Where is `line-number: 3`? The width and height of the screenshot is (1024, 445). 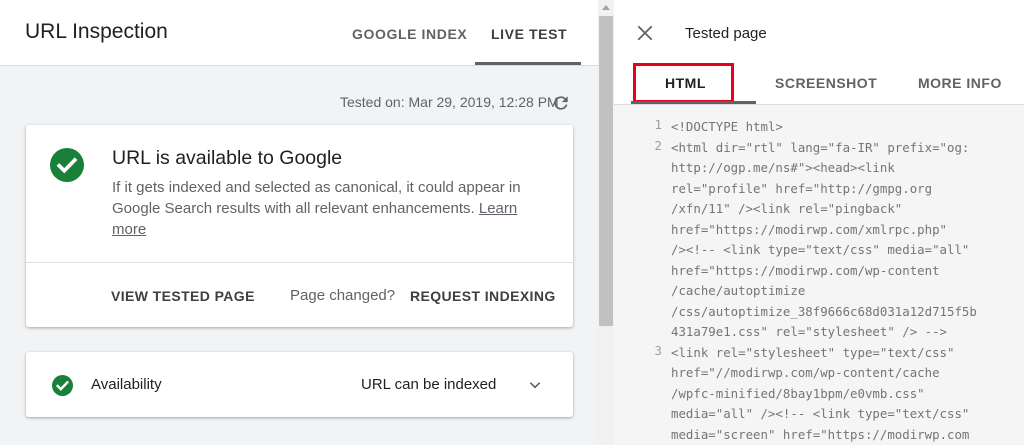
line-number: 3 is located at coordinates (658, 350).